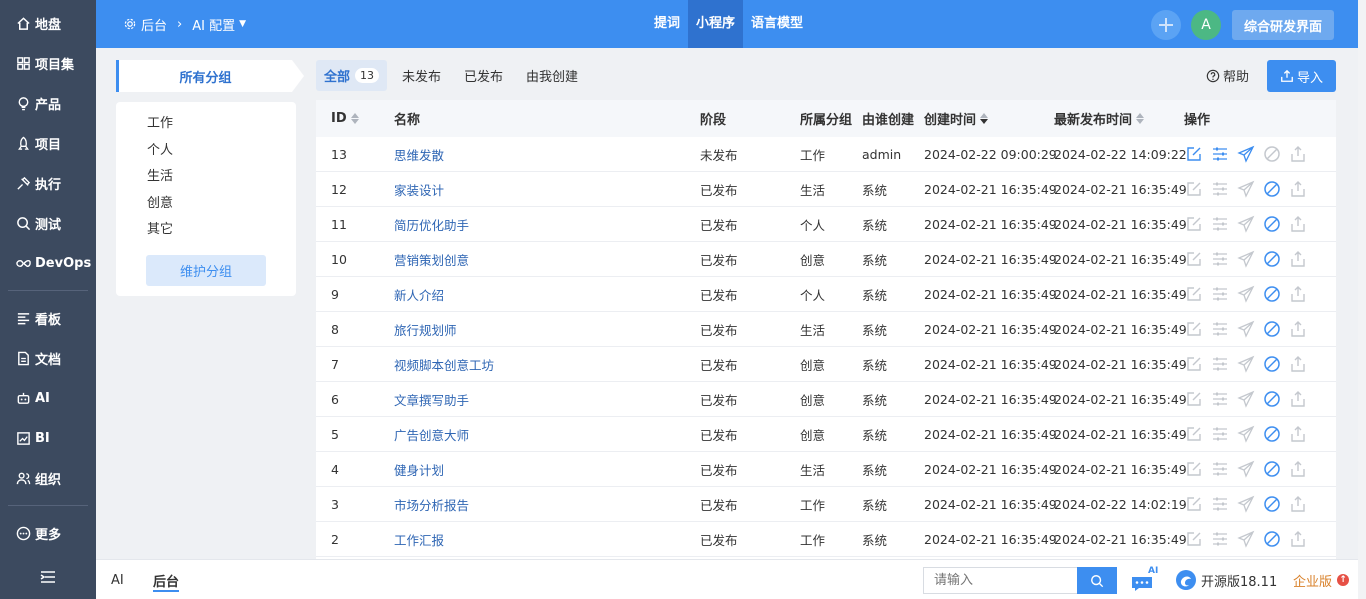 This screenshot has width=1366, height=599. What do you see at coordinates (1301, 76) in the screenshot?
I see `import-button: 导入` at bounding box center [1301, 76].